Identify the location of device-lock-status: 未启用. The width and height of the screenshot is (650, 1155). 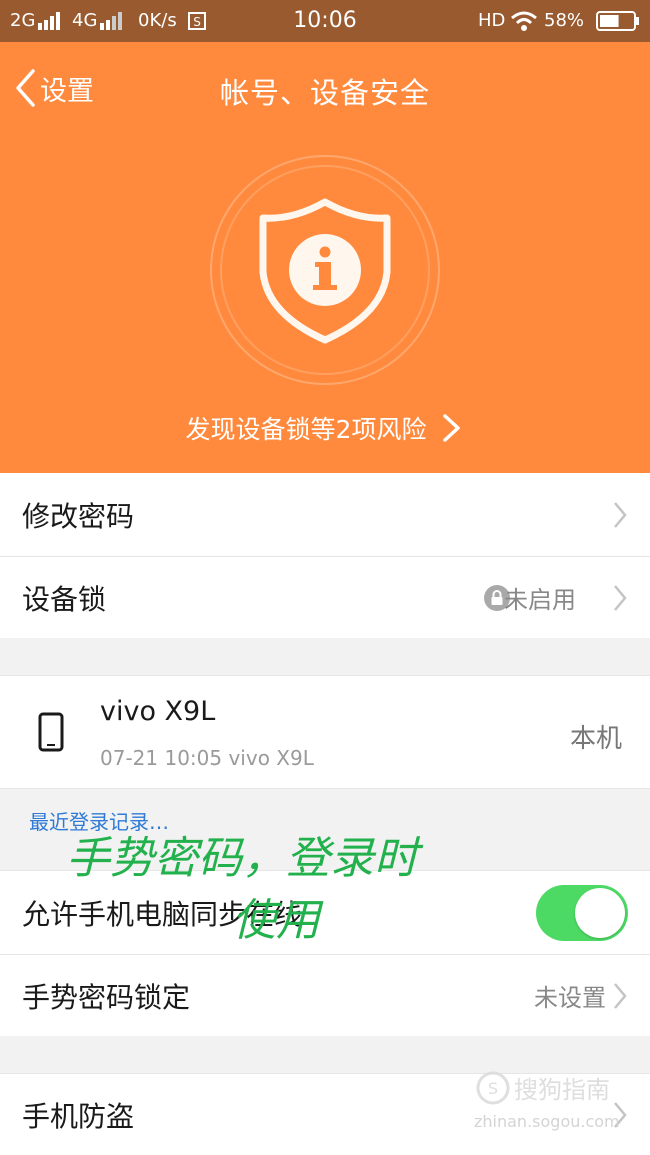
(540, 600).